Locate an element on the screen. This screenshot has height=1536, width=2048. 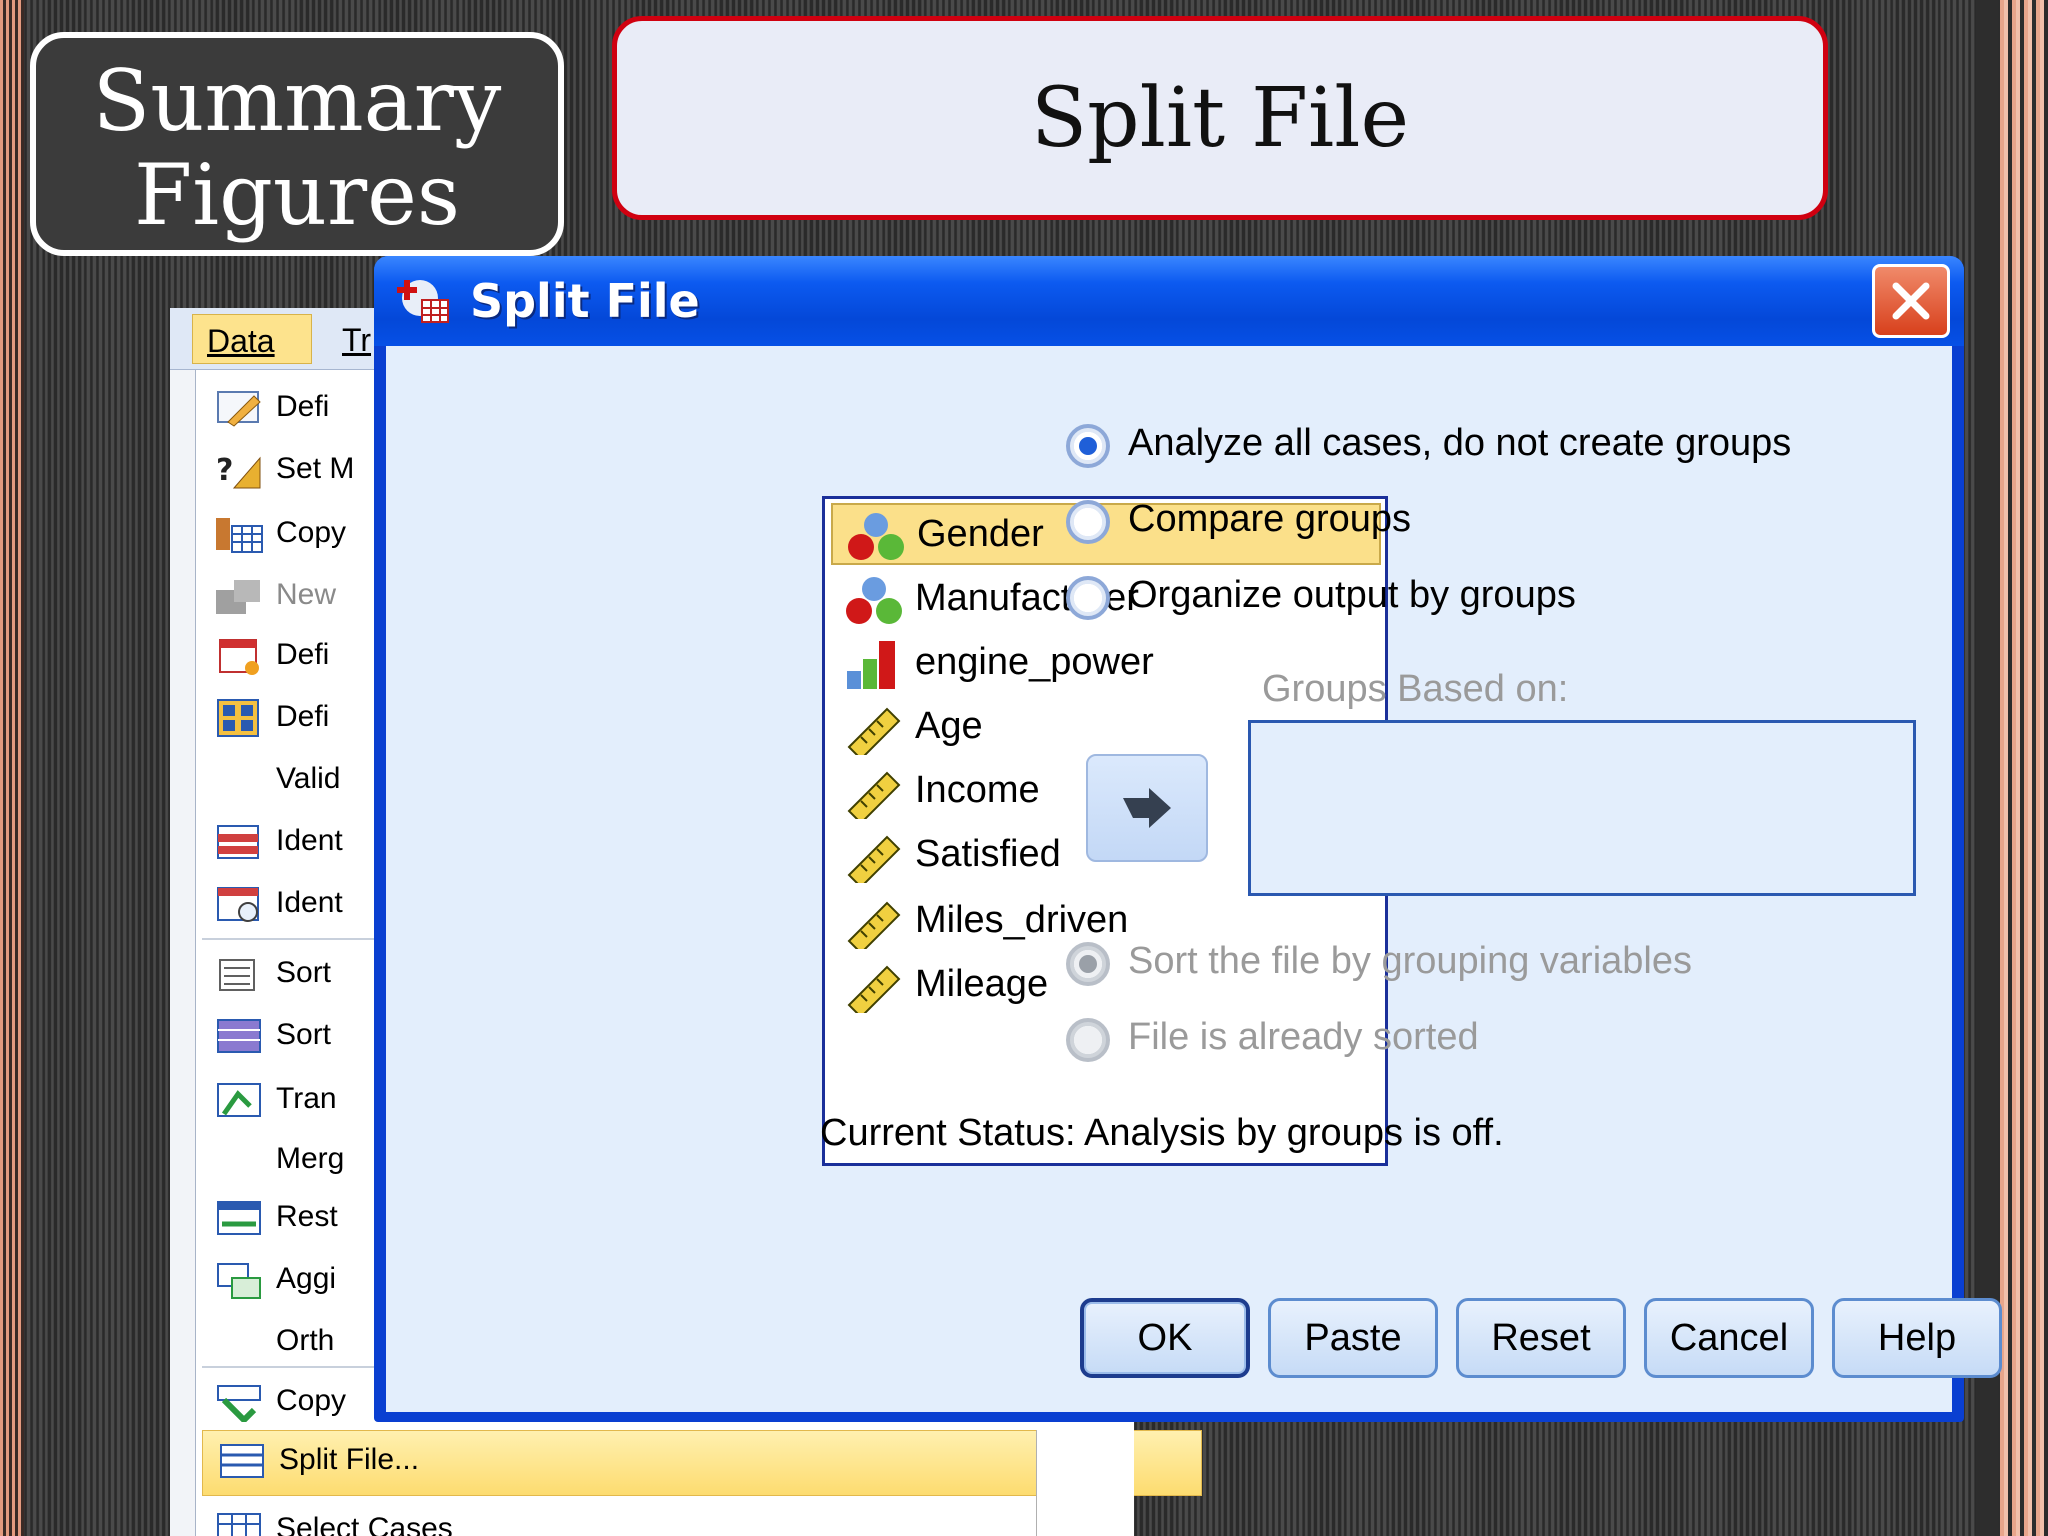
menu-tab-transform: Tr is located at coordinates (356, 340).